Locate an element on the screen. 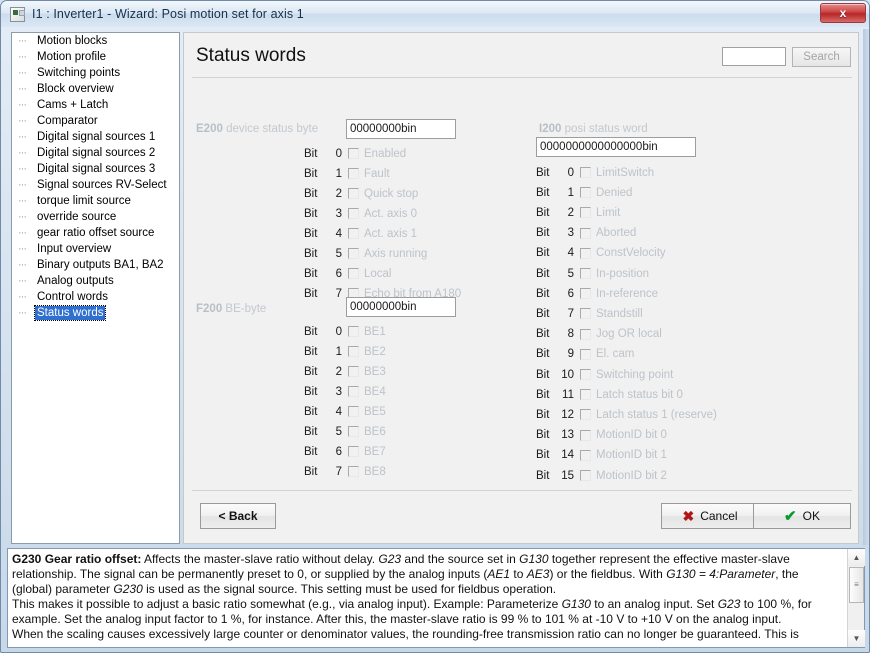  sidebar-item-override-source: ··· override source is located at coordinates (95, 217).